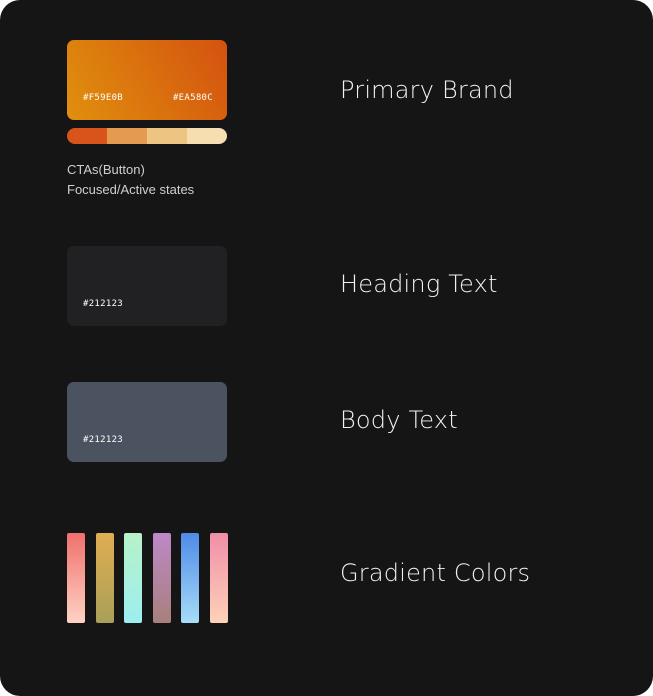  I want to click on gradient-color-bars, so click(148, 578).